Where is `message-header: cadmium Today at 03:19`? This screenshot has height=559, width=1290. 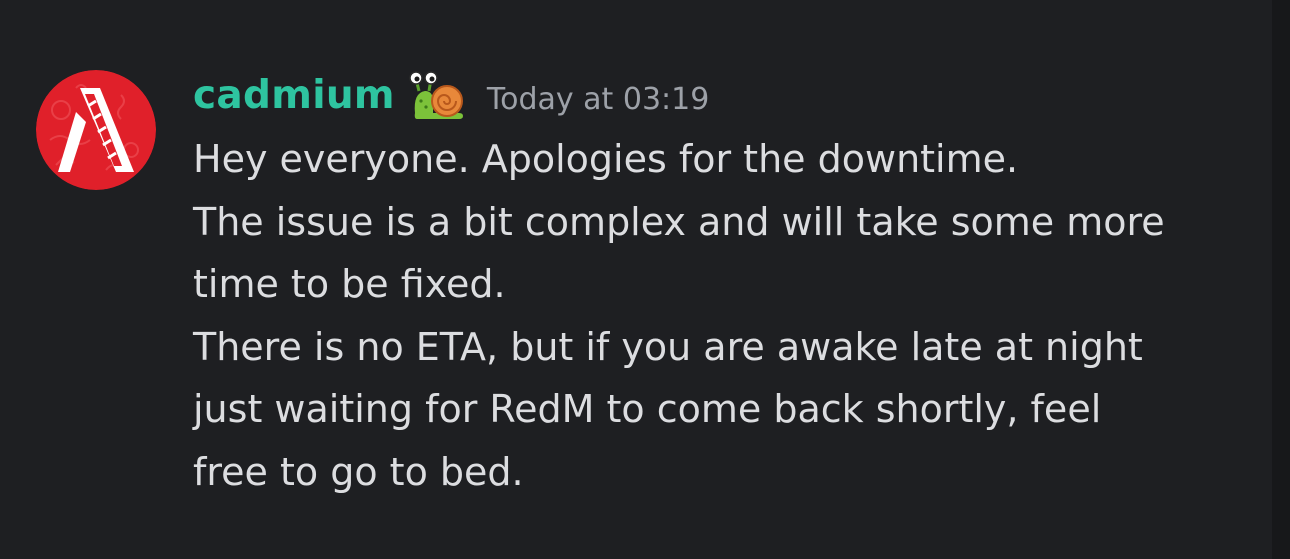 message-header: cadmium Today at 03:19 is located at coordinates (713, 95).